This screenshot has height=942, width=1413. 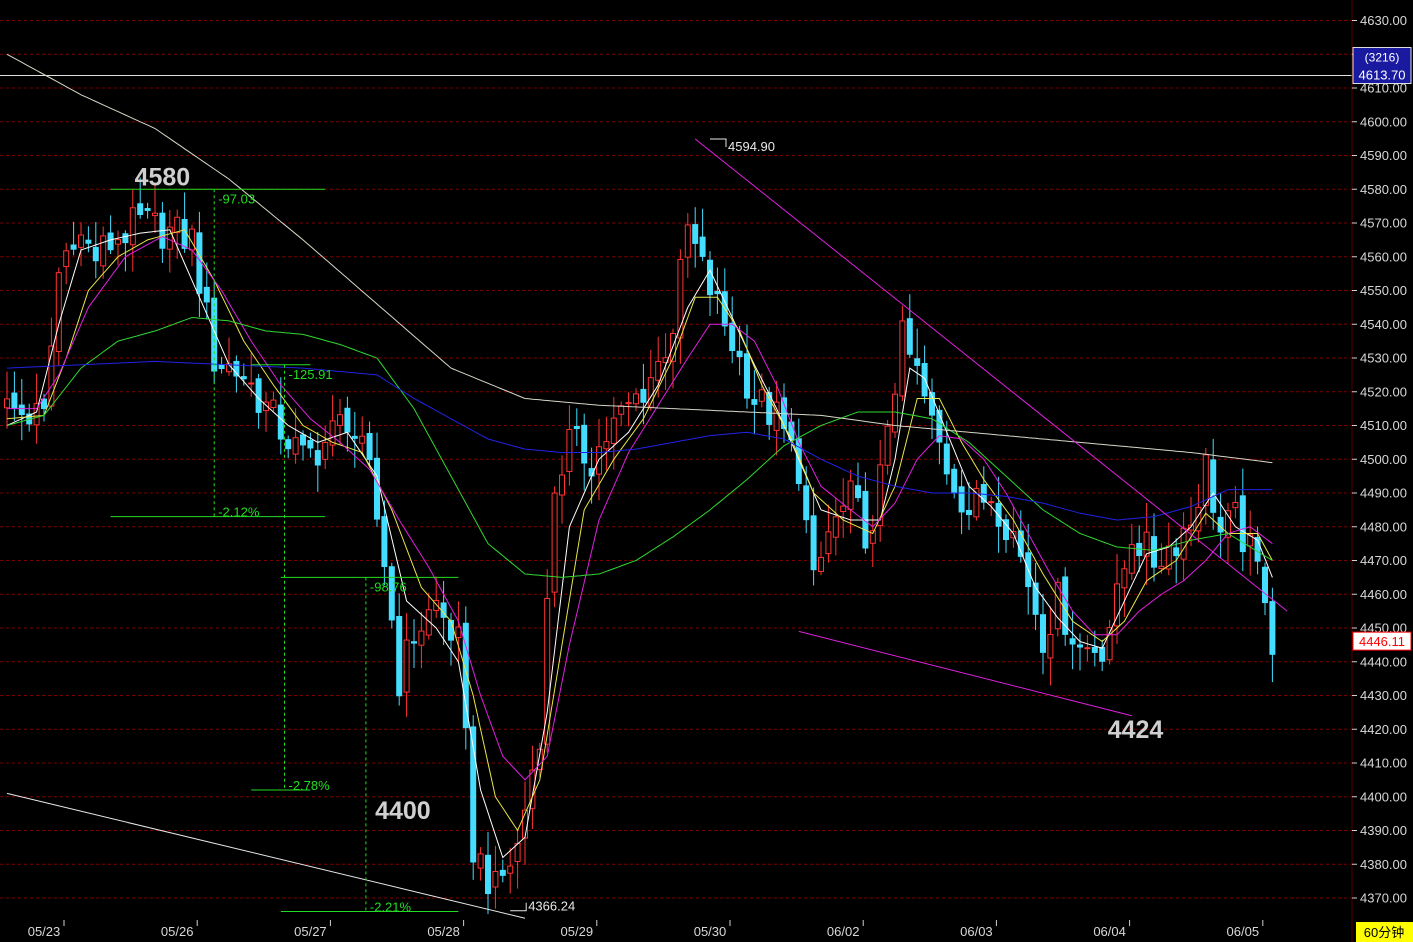 I want to click on measure-percent-label: -2.78%, so click(x=310, y=785).